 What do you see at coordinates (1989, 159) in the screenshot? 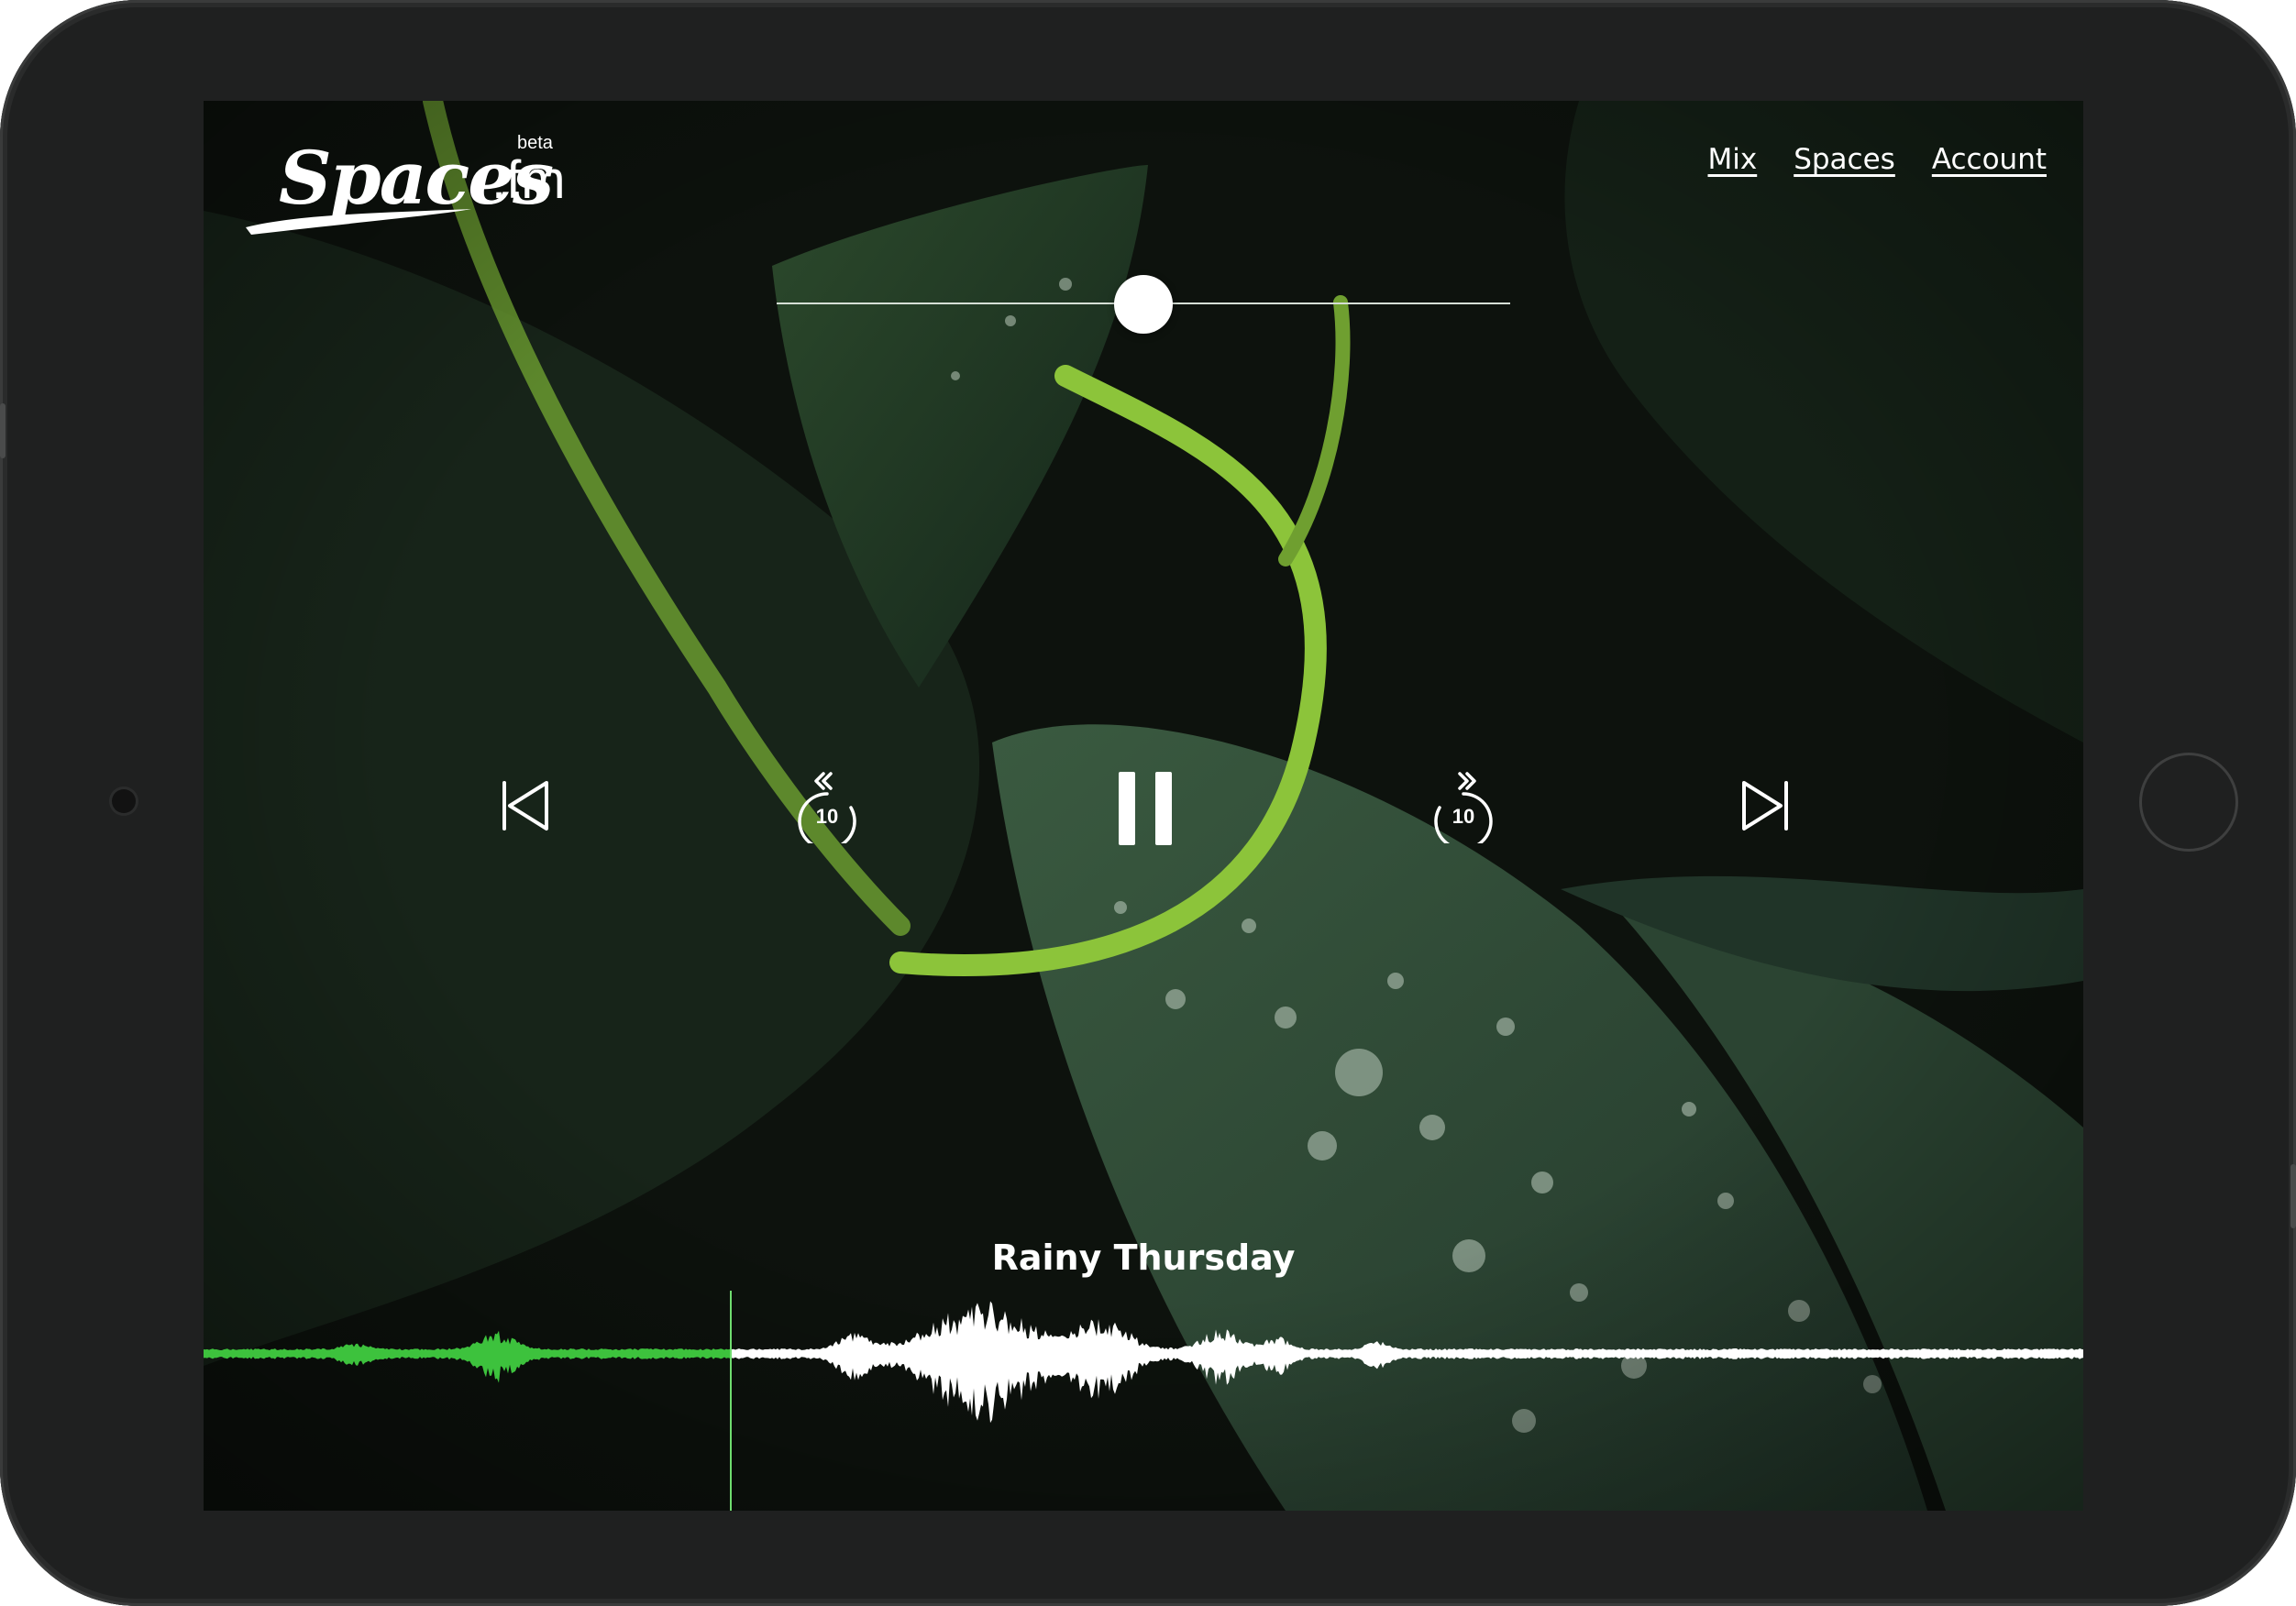
I see `nav-account: Account` at bounding box center [1989, 159].